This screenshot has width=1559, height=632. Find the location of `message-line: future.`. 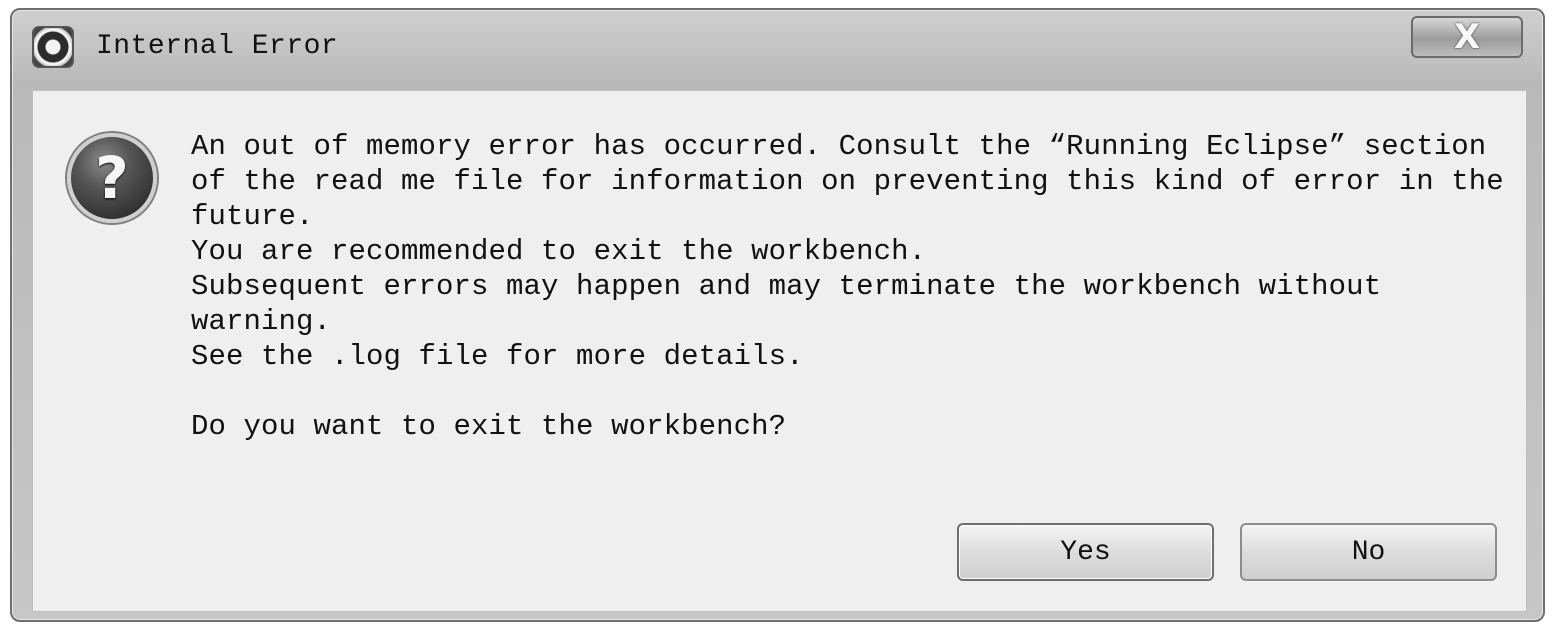

message-line: future. is located at coordinates (252, 216).